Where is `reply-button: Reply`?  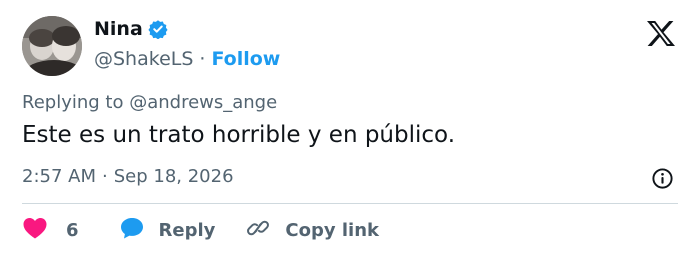
reply-button: Reply is located at coordinates (167, 230).